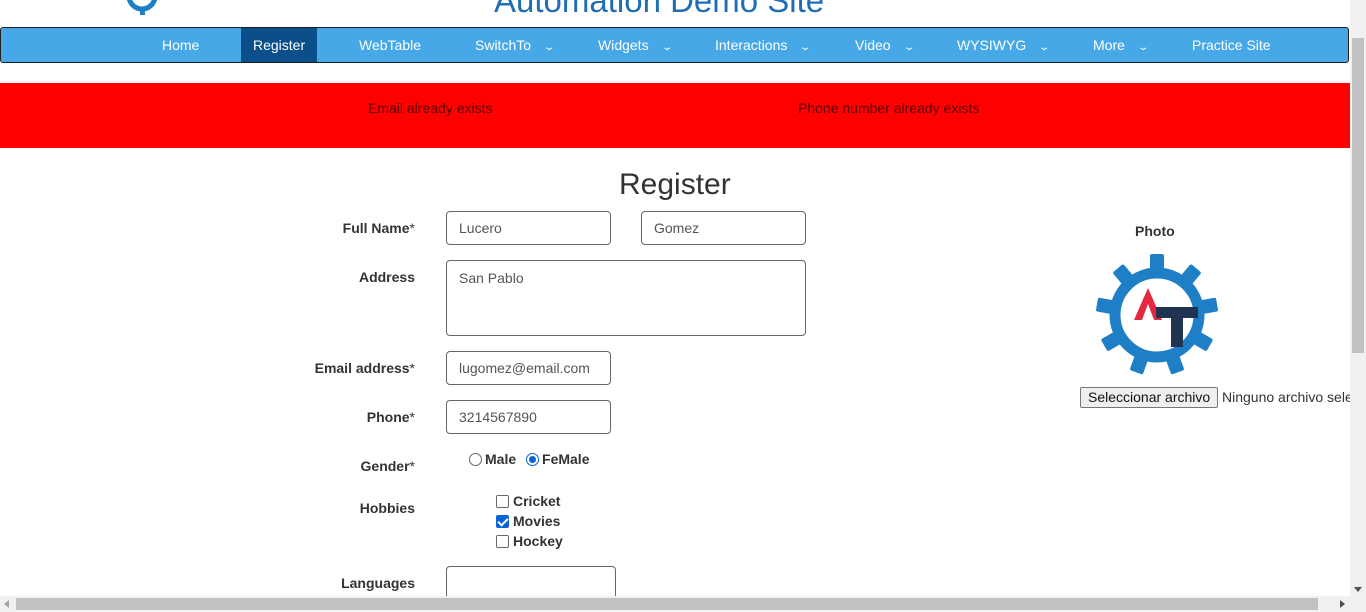 The image size is (1366, 612). What do you see at coordinates (388, 417) in the screenshot?
I see `phone-label-text: Phone` at bounding box center [388, 417].